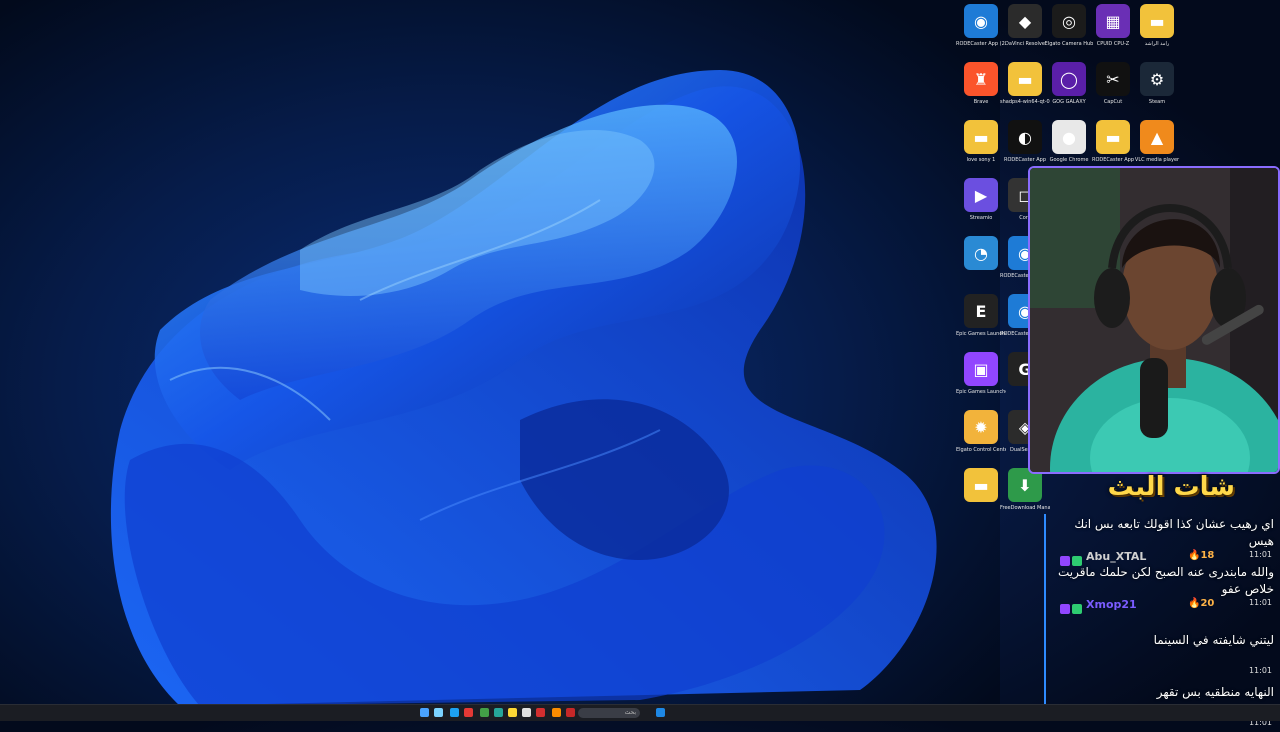 The width and height of the screenshot is (1280, 732). I want to click on chat-username: Xmop21, so click(1111, 604).